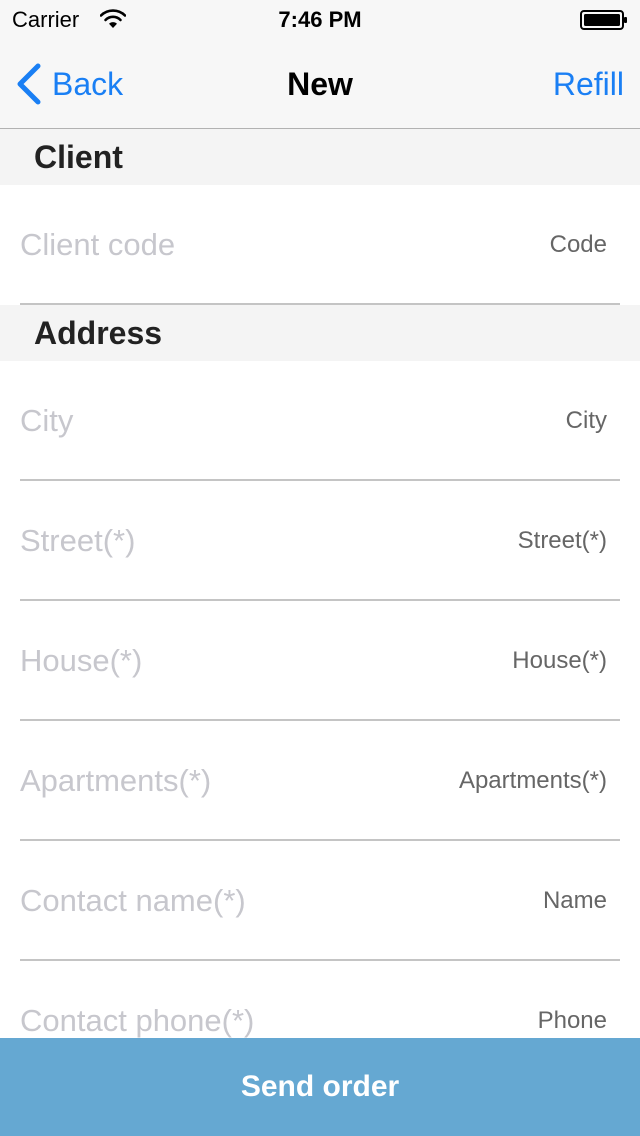 The width and height of the screenshot is (640, 1136). Describe the element at coordinates (210, 1021) in the screenshot. I see `contact-phone-input` at that location.